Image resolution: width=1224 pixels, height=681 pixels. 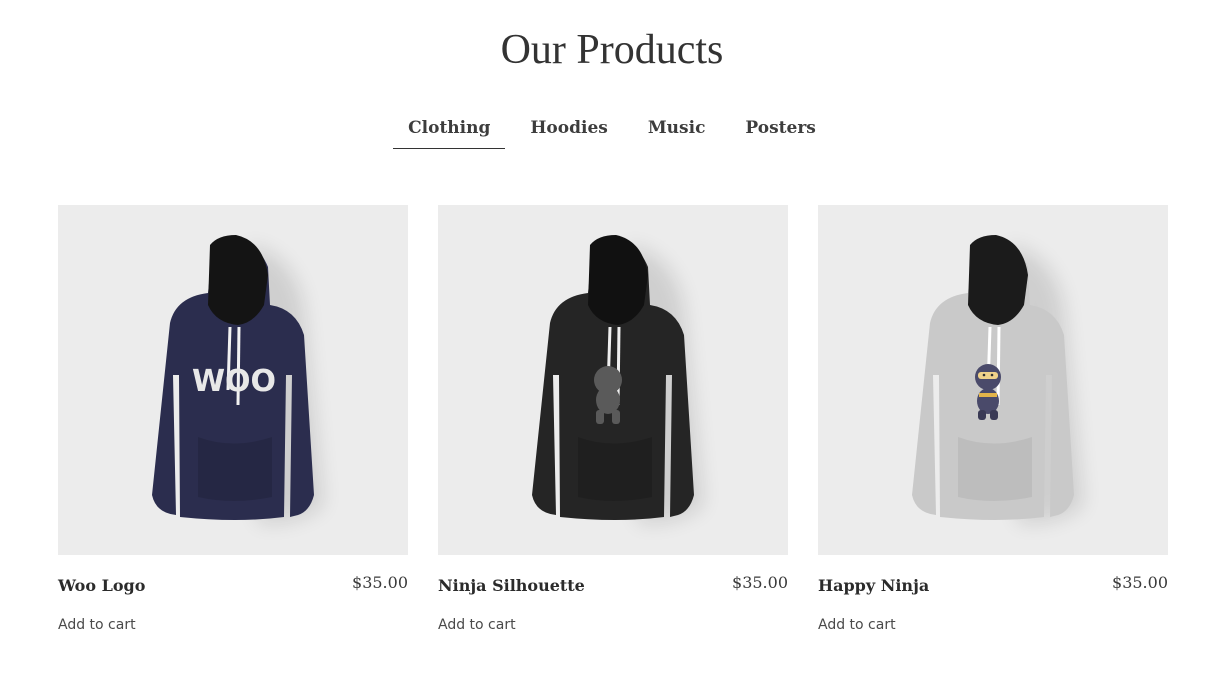 What do you see at coordinates (101, 585) in the screenshot?
I see `product-name: Woo Logo` at bounding box center [101, 585].